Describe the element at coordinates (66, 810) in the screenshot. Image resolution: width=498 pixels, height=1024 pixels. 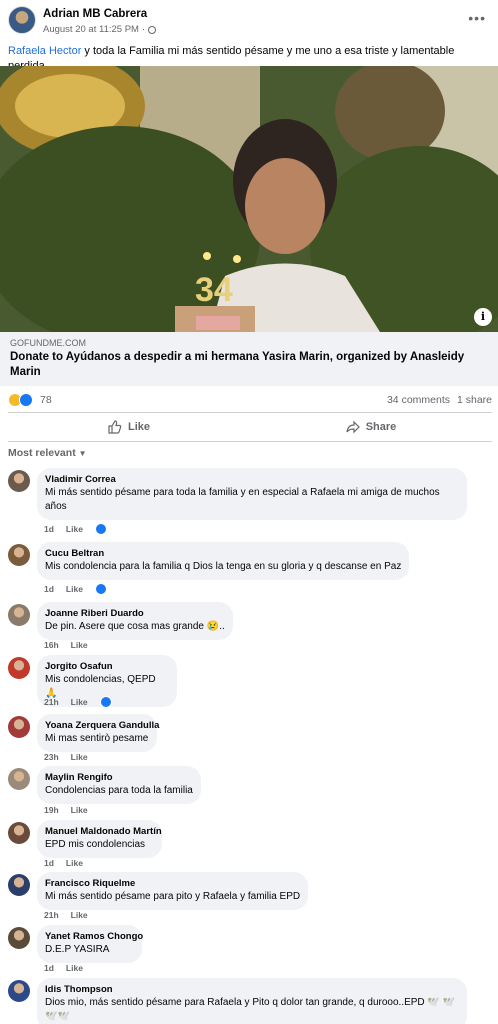
I see `comment-meta: 19h Like` at that location.